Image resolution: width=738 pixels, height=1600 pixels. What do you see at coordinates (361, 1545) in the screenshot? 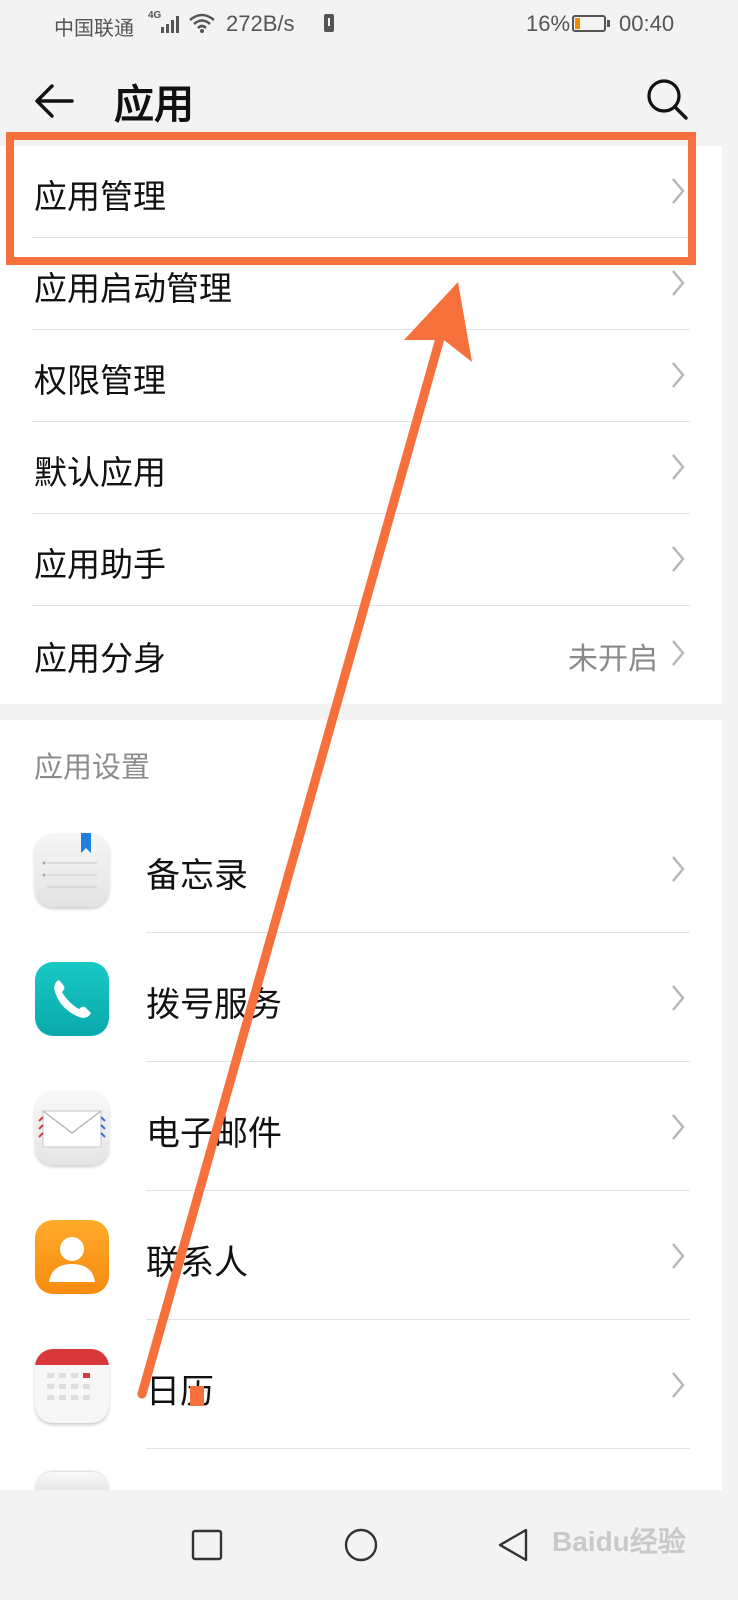
I see `home-button` at bounding box center [361, 1545].